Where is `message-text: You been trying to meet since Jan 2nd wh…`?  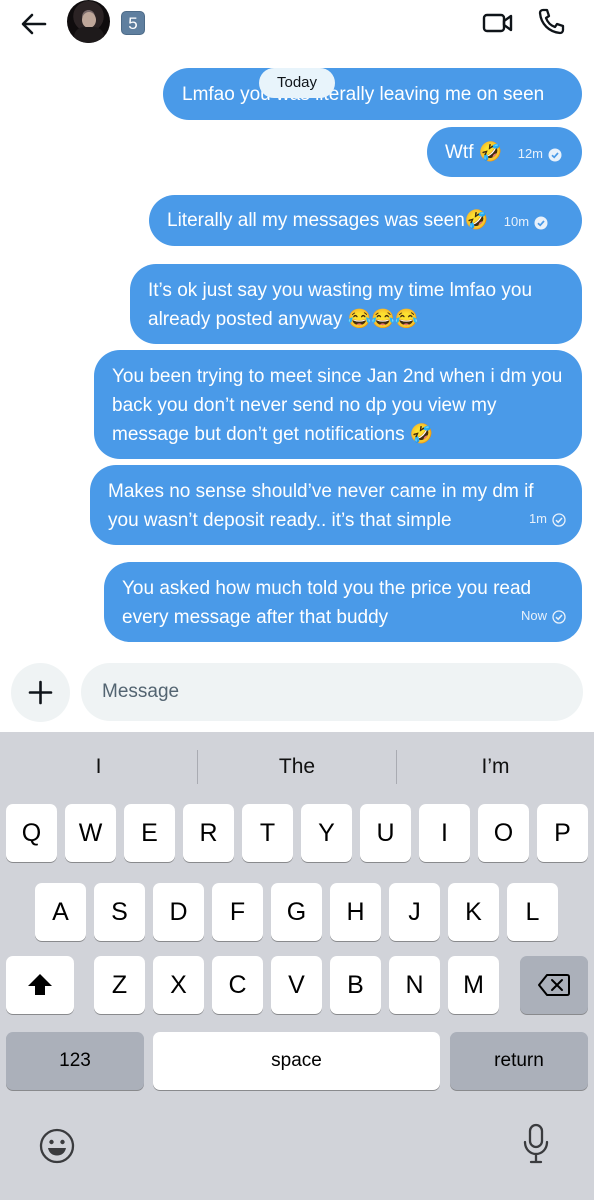
message-text: You been trying to meet since Jan 2nd wh… is located at coordinates (337, 405).